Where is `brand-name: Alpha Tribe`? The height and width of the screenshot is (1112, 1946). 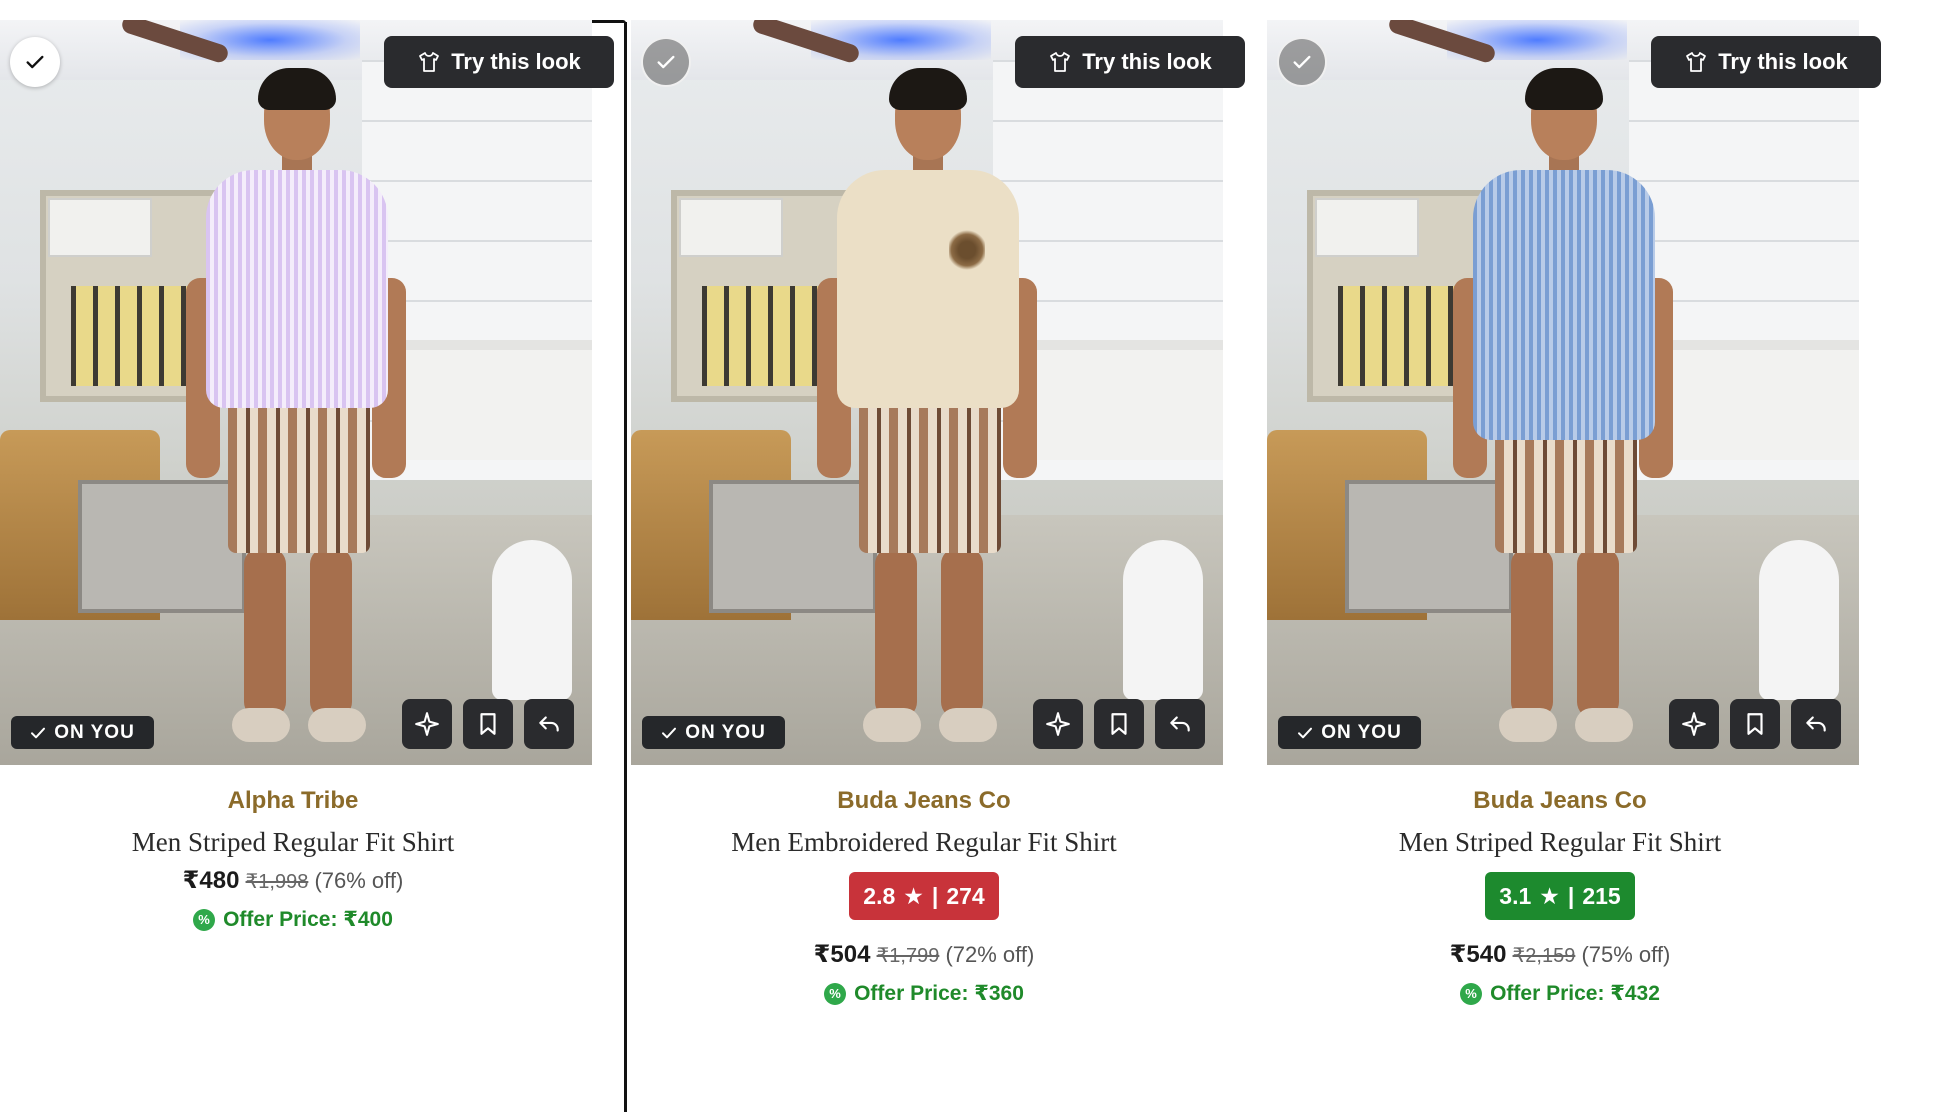
brand-name: Alpha Tribe is located at coordinates (293, 801).